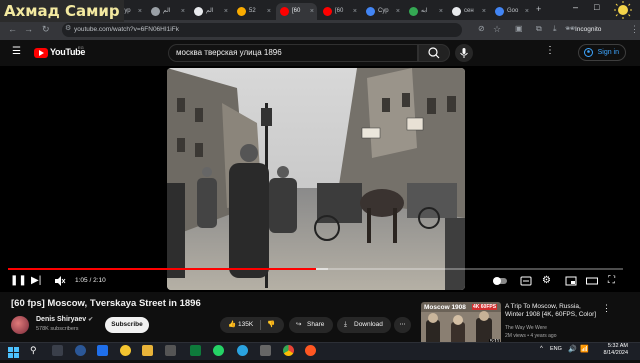 The image size is (640, 363). What do you see at coordinates (571, 283) in the screenshot?
I see `miniplayer-icon` at bounding box center [571, 283].